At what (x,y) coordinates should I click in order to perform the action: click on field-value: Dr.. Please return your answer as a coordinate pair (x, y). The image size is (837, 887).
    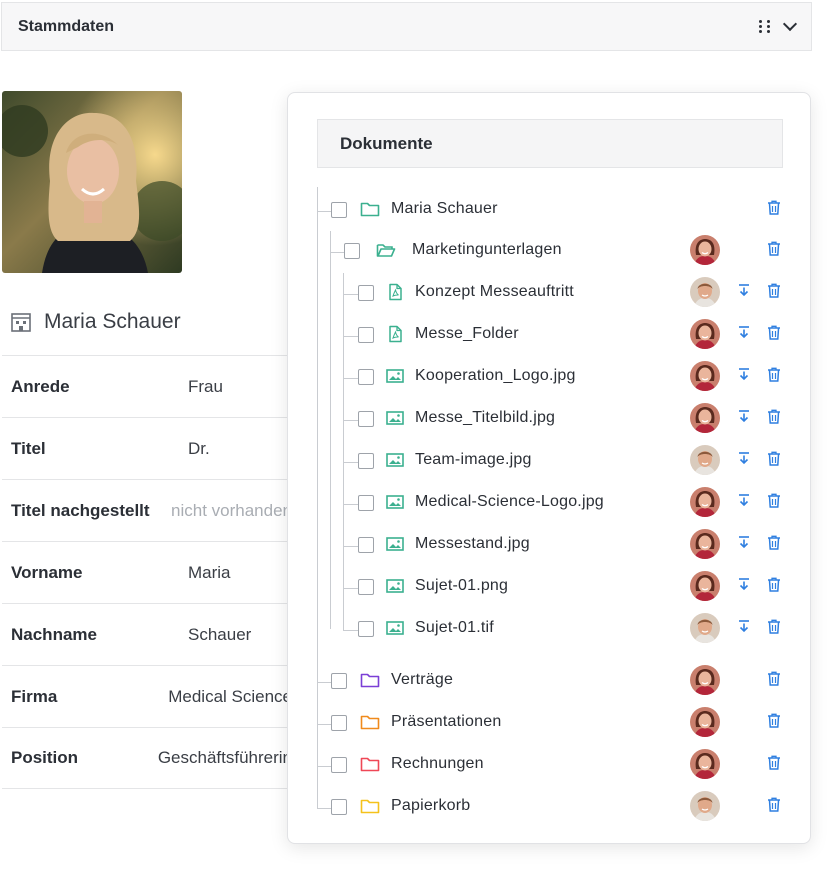
    Looking at the image, I should click on (199, 449).